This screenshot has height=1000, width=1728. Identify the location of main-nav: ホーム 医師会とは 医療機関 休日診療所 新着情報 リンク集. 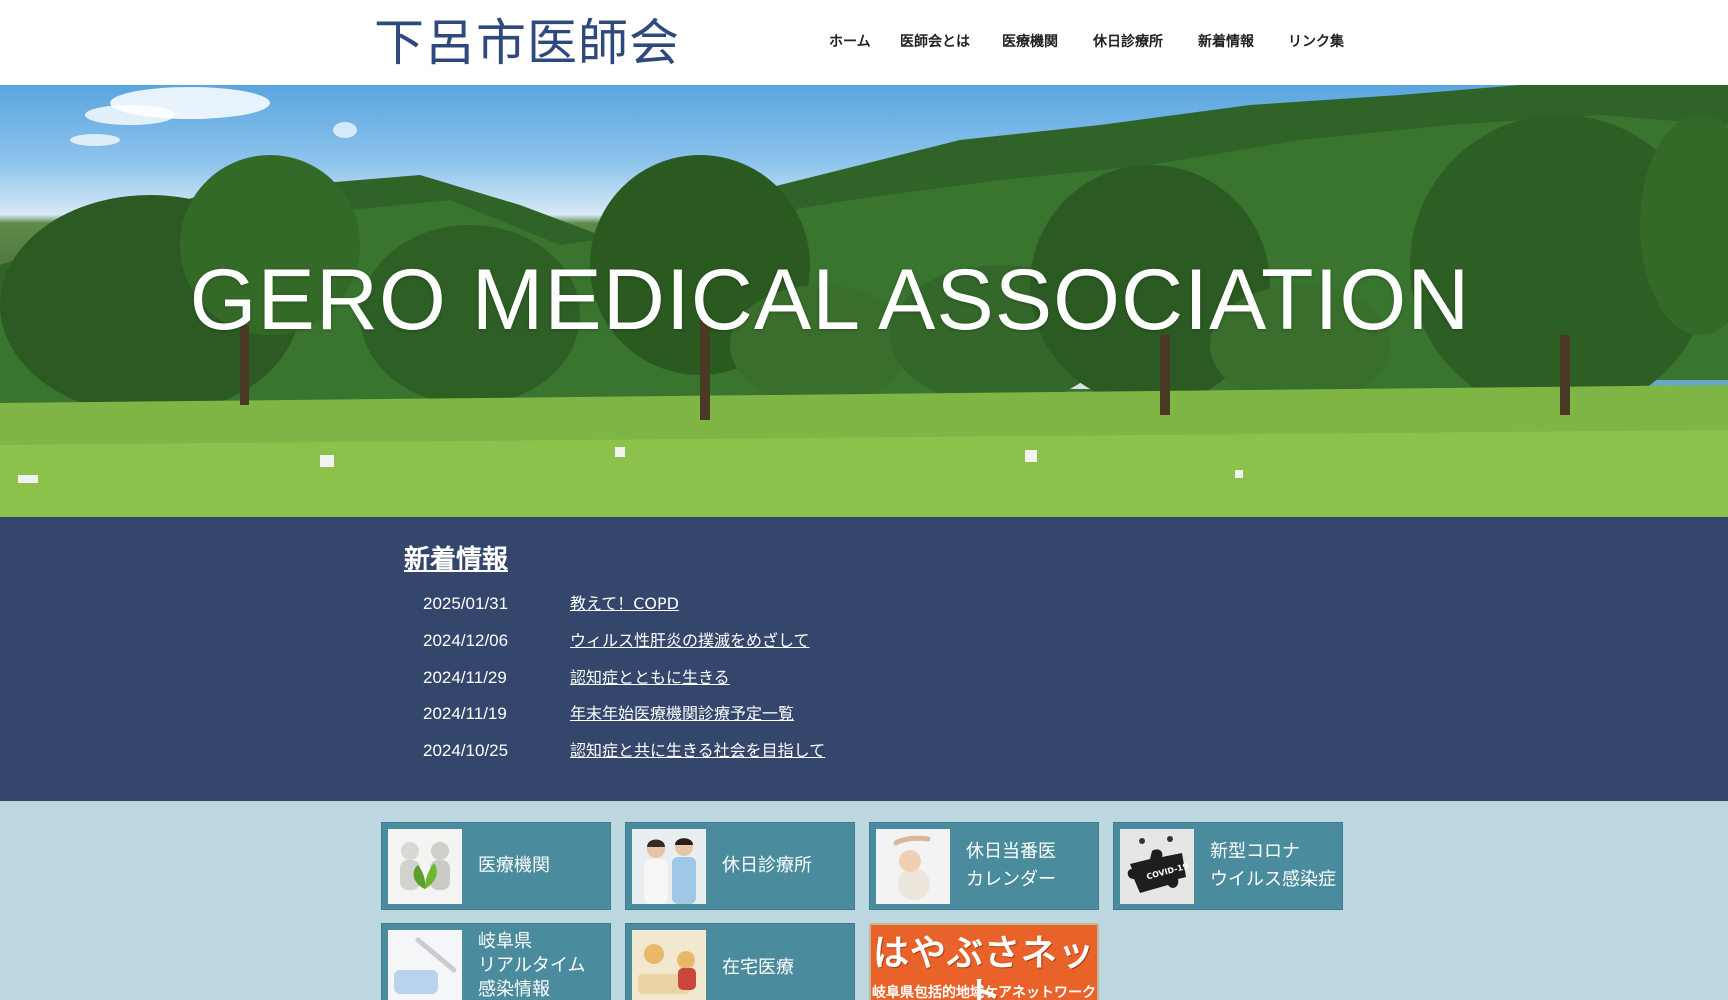
(864, 43).